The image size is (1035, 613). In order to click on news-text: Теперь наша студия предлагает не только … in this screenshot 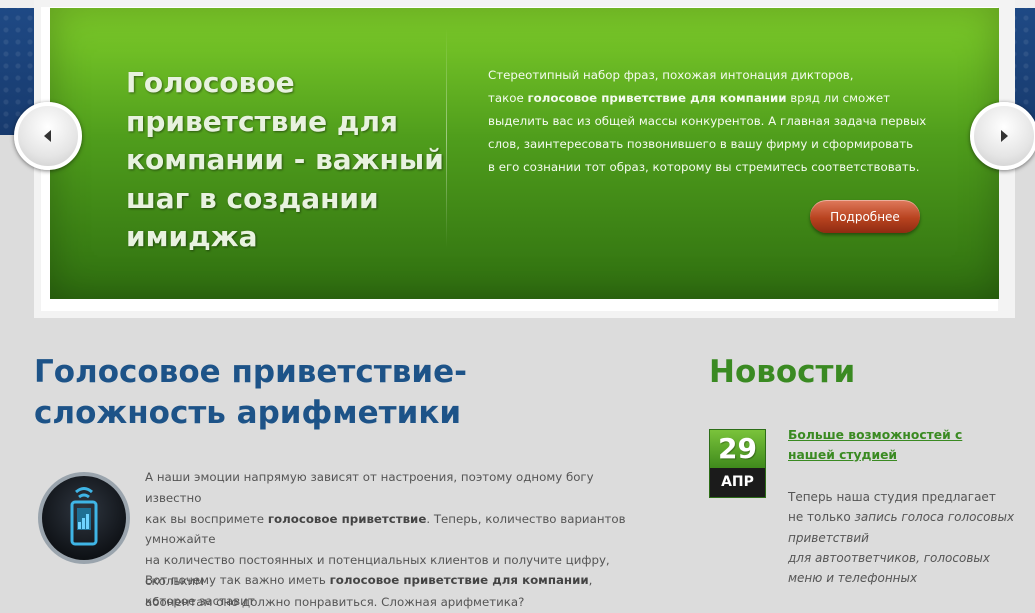, I will do `click(908, 537)`.